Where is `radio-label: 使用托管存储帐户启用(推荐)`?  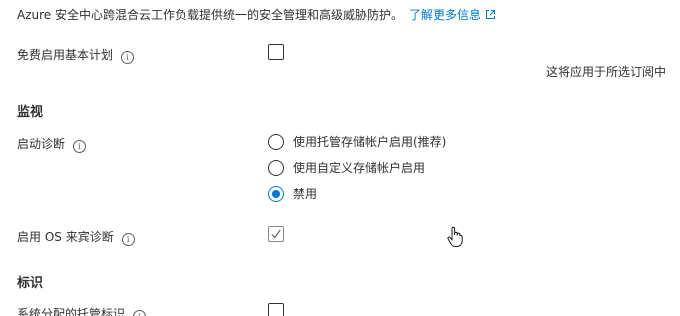
radio-label: 使用托管存储帐户启用(推荐) is located at coordinates (370, 141).